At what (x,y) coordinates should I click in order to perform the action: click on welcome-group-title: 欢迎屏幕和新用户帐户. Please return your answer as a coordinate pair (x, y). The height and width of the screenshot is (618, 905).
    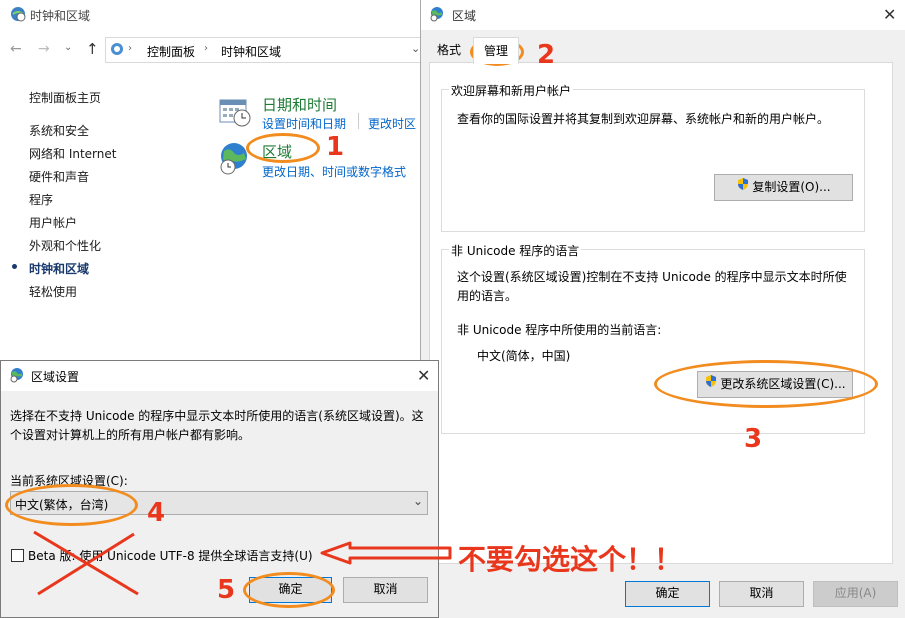
    Looking at the image, I should click on (511, 90).